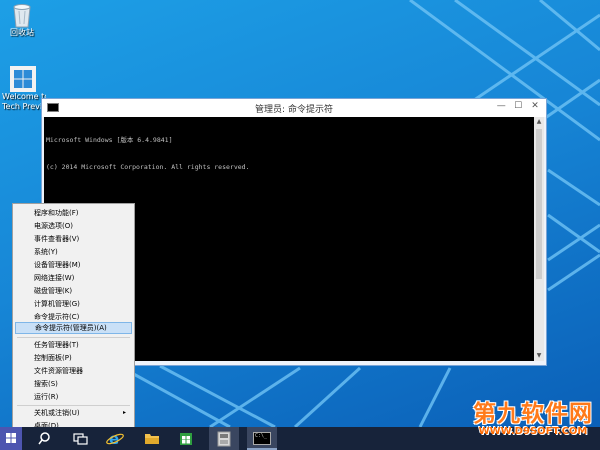  What do you see at coordinates (73, 226) in the screenshot?
I see `menu-item-power-options: 电源选项(O)` at bounding box center [73, 226].